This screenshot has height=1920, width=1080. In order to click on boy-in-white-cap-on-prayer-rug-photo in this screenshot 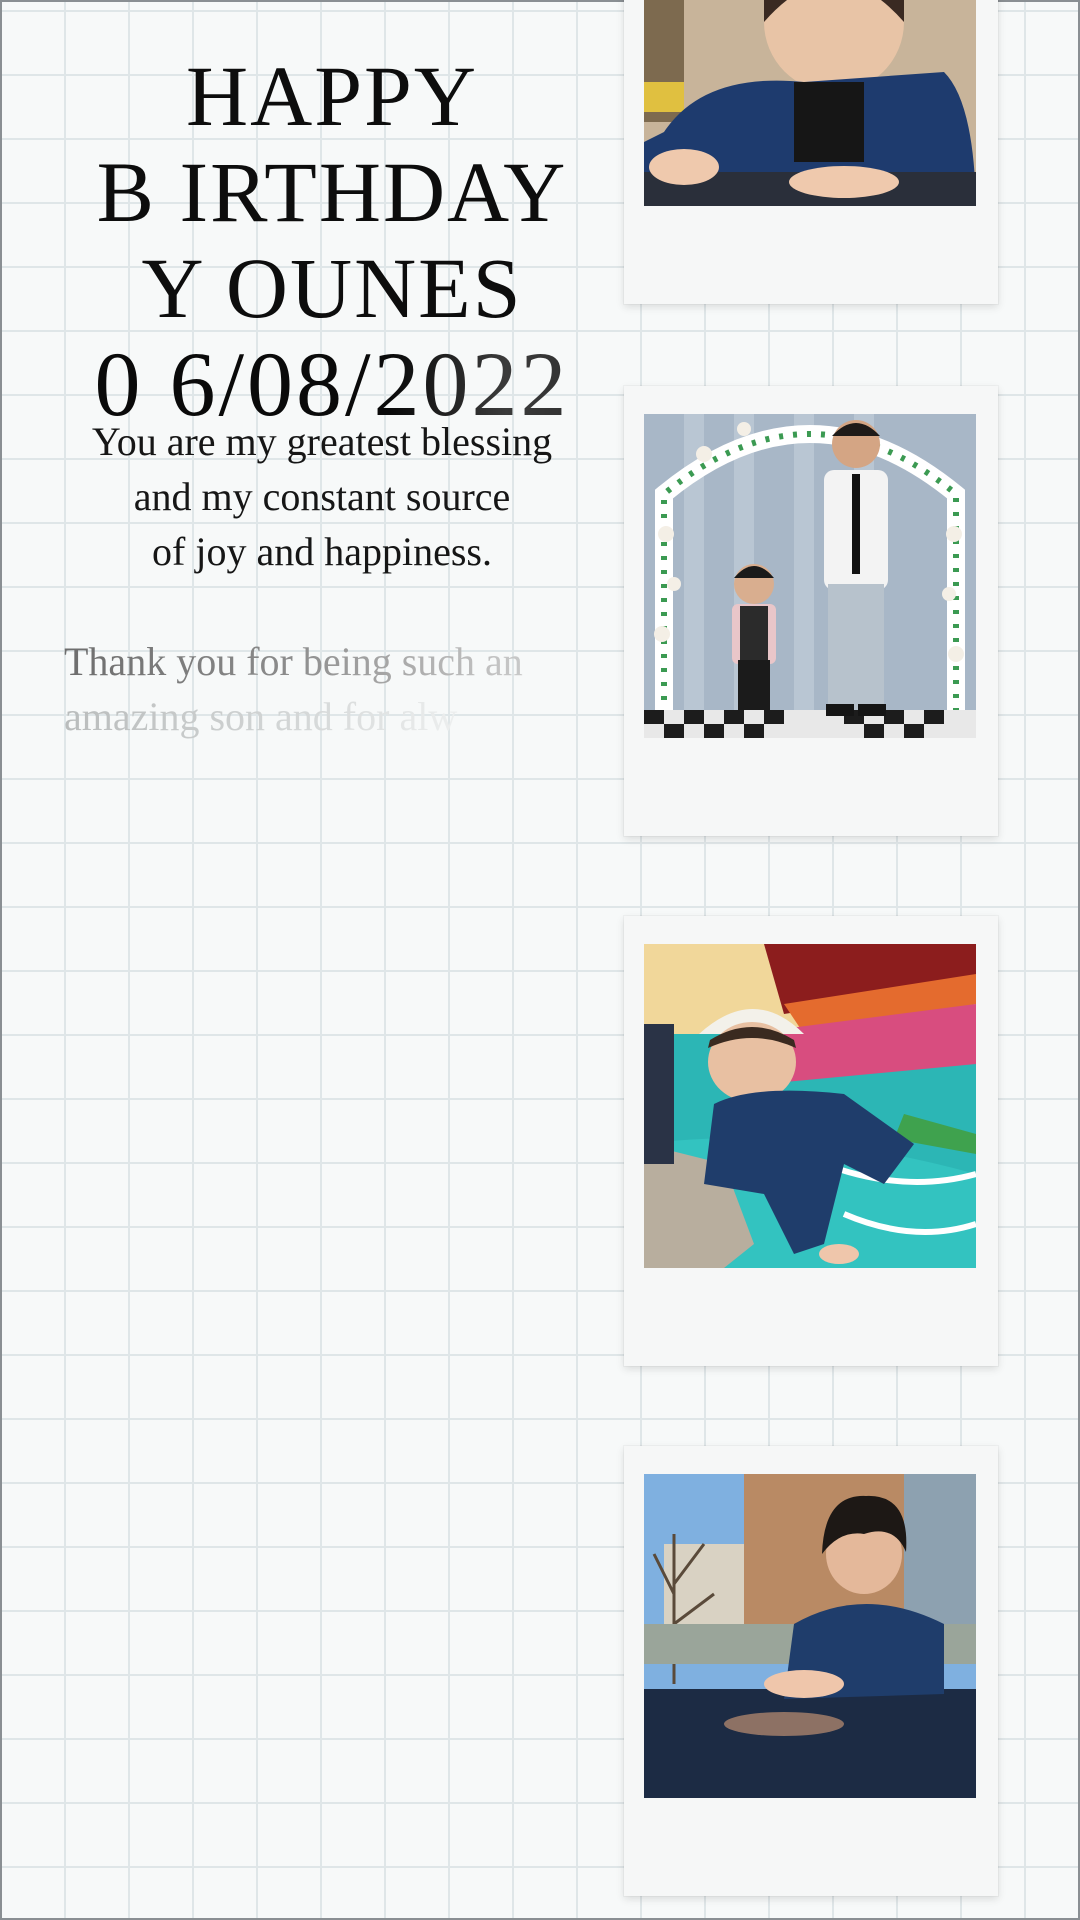, I will do `click(810, 1106)`.